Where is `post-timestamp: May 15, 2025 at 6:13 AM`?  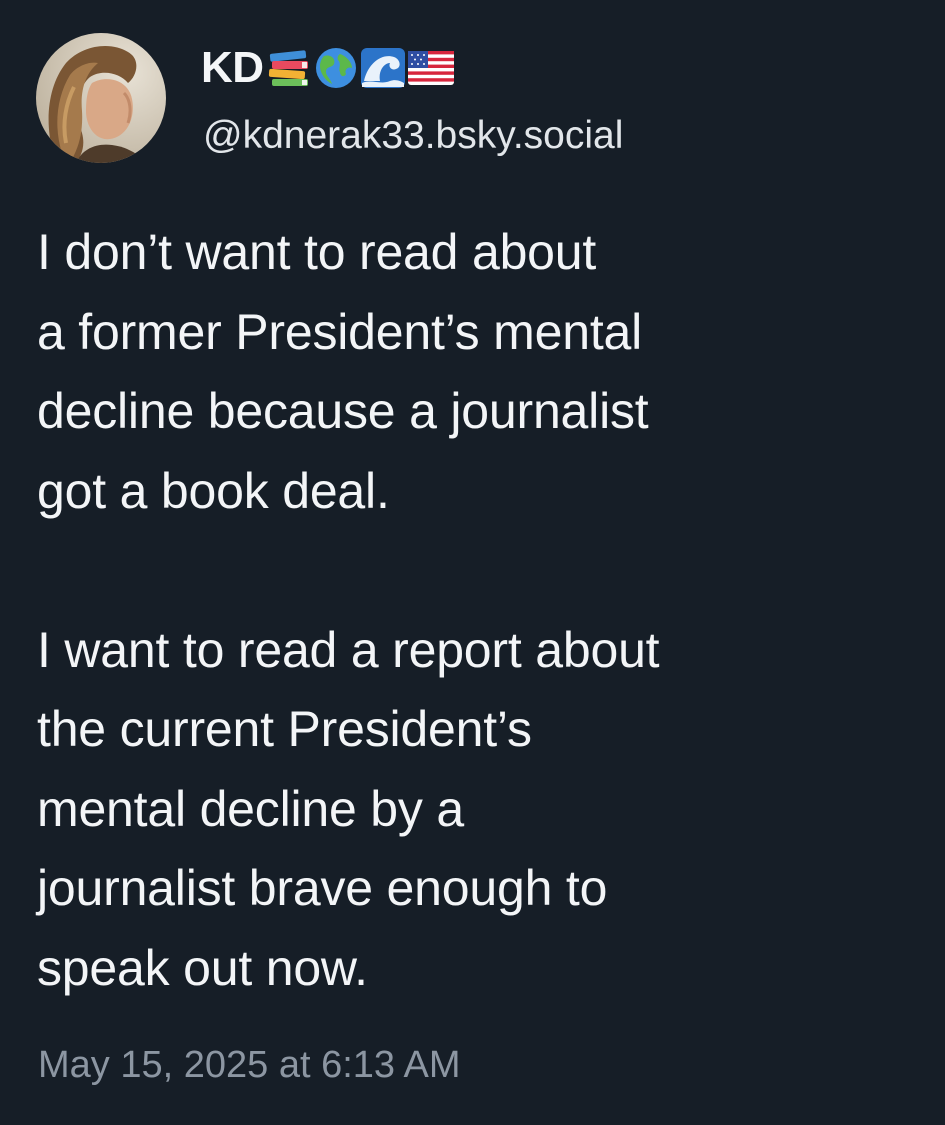 post-timestamp: May 15, 2025 at 6:13 AM is located at coordinates (249, 1065).